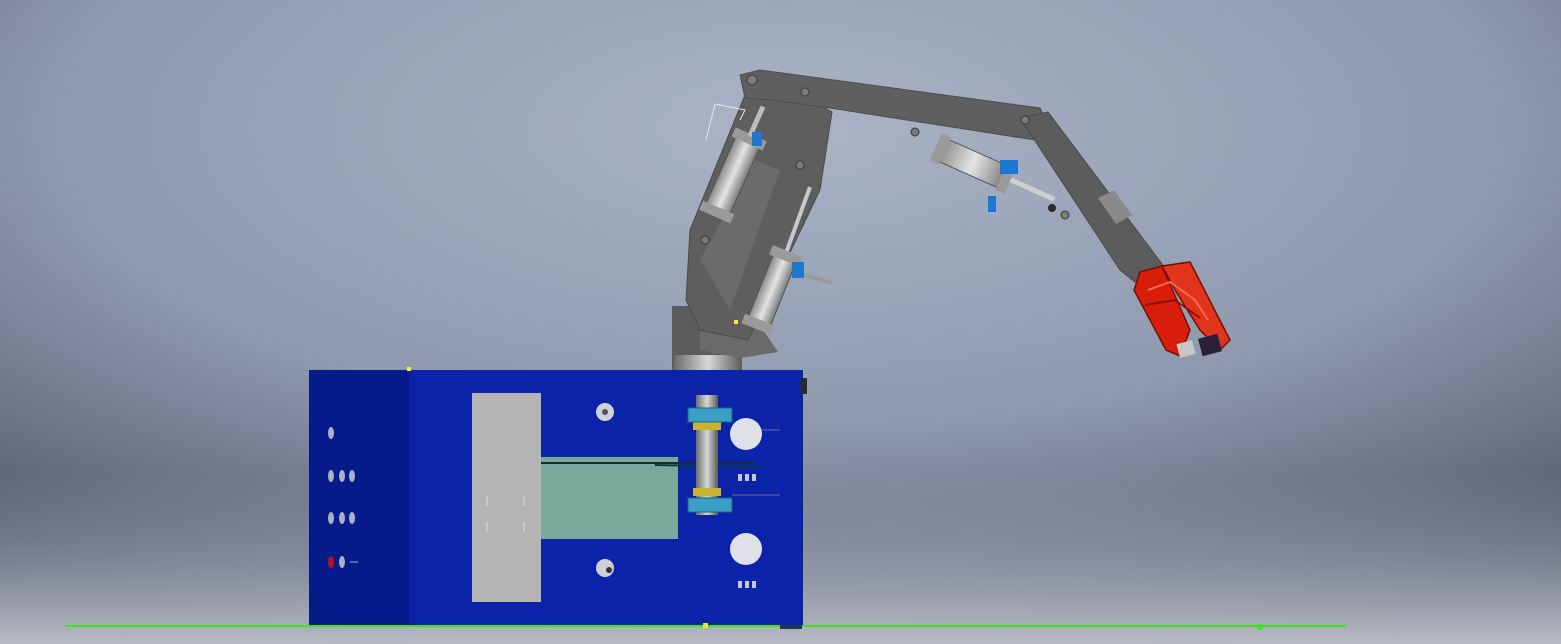 This screenshot has height=644, width=1561. What do you see at coordinates (609, 498) in the screenshot?
I see `cabinet-window` at bounding box center [609, 498].